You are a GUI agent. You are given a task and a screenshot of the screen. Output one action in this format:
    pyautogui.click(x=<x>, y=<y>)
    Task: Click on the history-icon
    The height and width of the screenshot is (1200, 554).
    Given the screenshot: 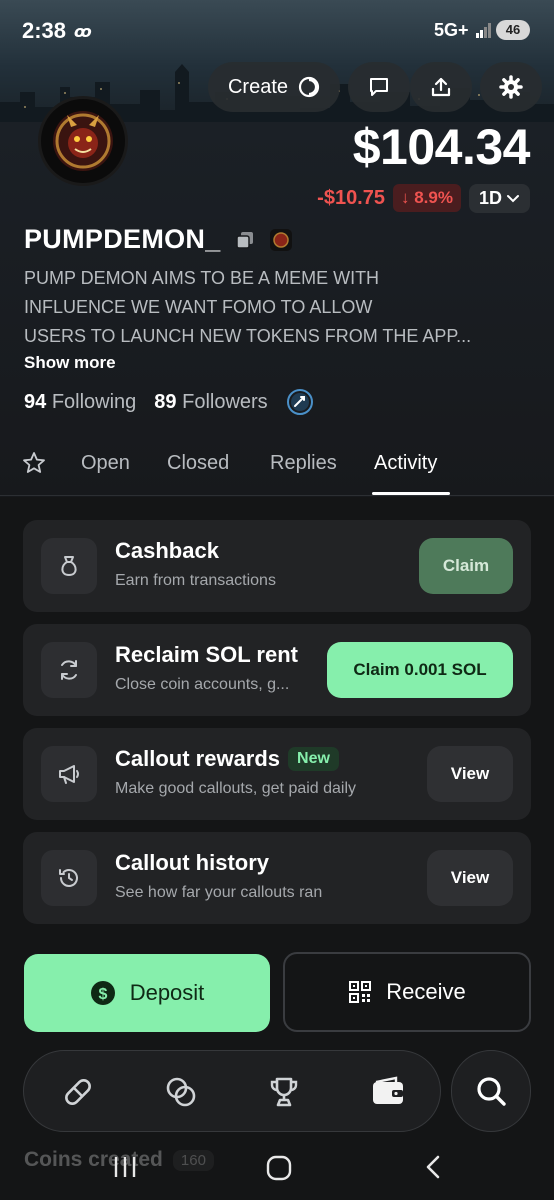 What is the action you would take?
    pyautogui.click(x=68, y=878)
    